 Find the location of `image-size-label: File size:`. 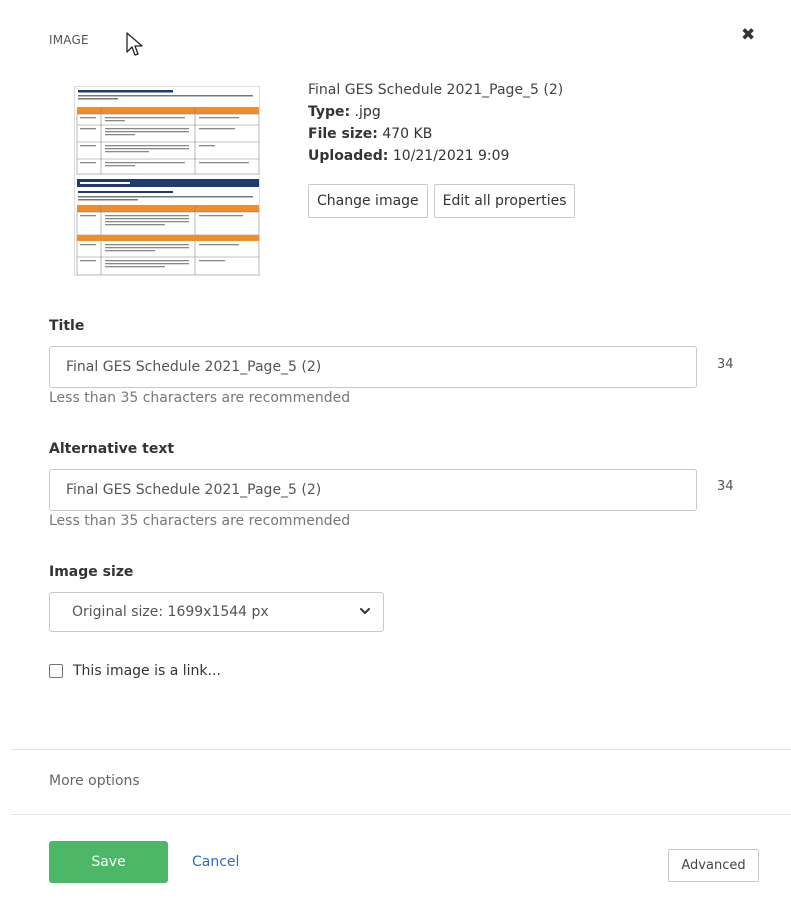

image-size-label: File size: is located at coordinates (343, 134).